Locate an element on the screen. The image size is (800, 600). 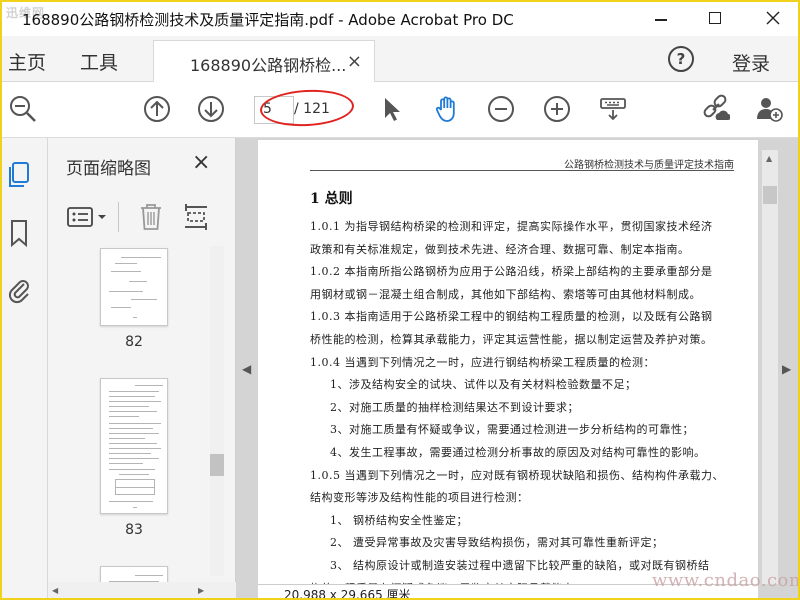
share-link-icon is located at coordinates (715, 109).